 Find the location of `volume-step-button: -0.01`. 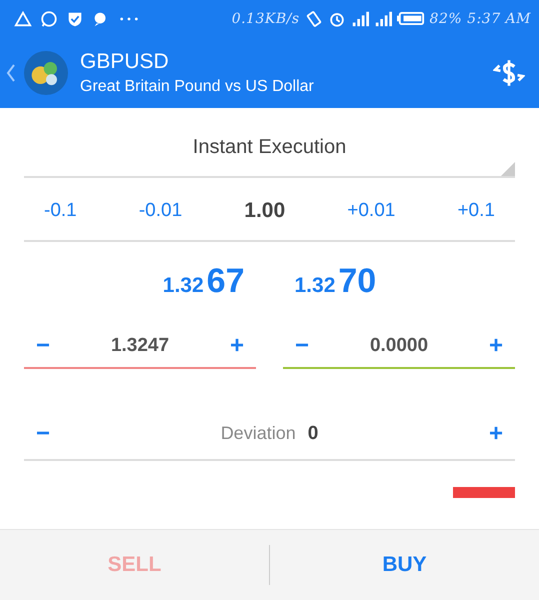

volume-step-button: -0.01 is located at coordinates (160, 211).